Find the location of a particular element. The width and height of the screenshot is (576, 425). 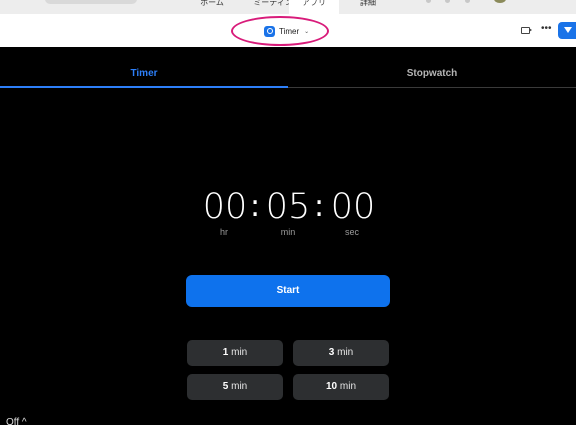

preset-value: 10 is located at coordinates (331, 386).